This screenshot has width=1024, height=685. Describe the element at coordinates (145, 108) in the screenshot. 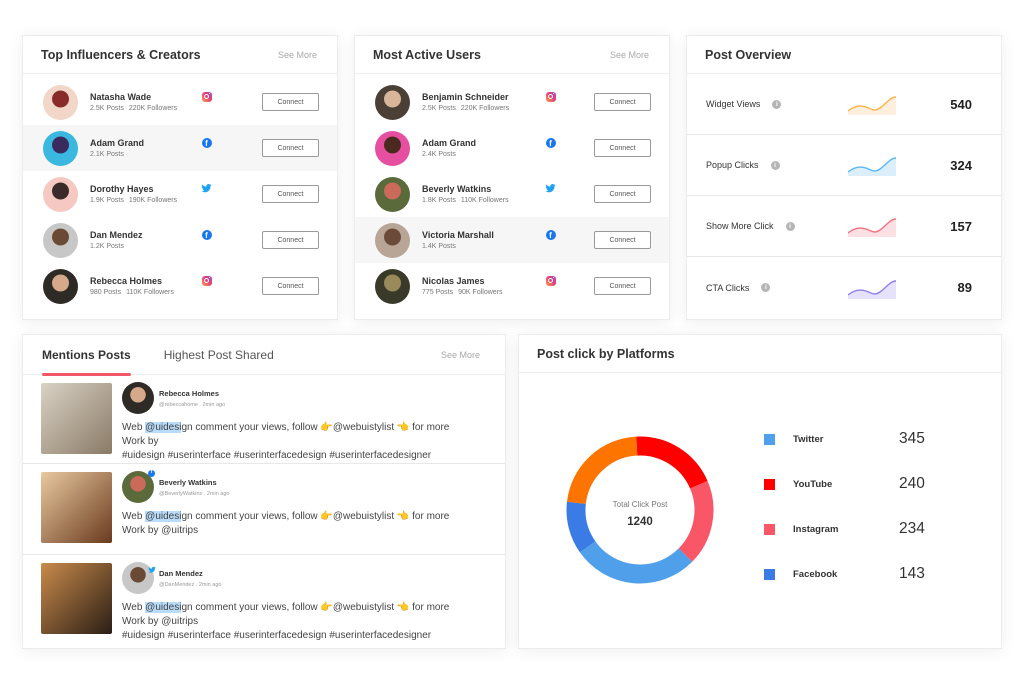

I see `user-stats: 2.5K Posts 220K Followers` at that location.